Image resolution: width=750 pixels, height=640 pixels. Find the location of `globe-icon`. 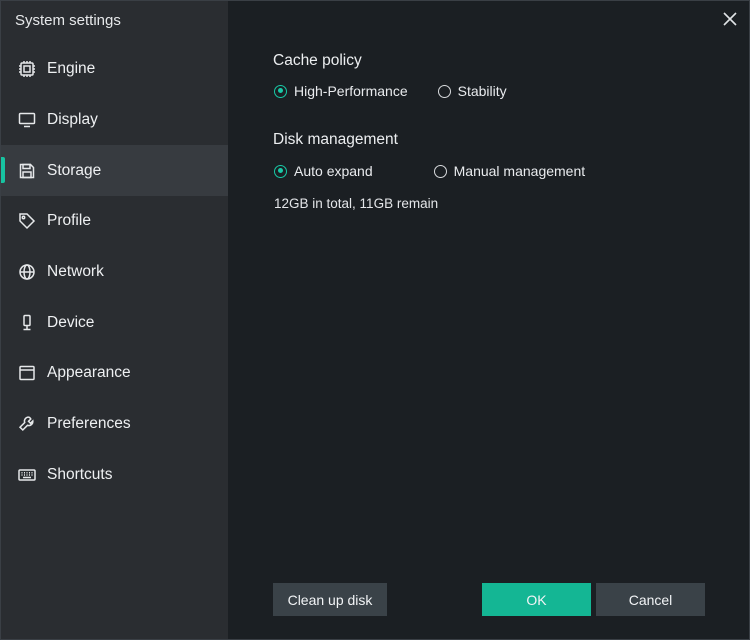

globe-icon is located at coordinates (27, 272).